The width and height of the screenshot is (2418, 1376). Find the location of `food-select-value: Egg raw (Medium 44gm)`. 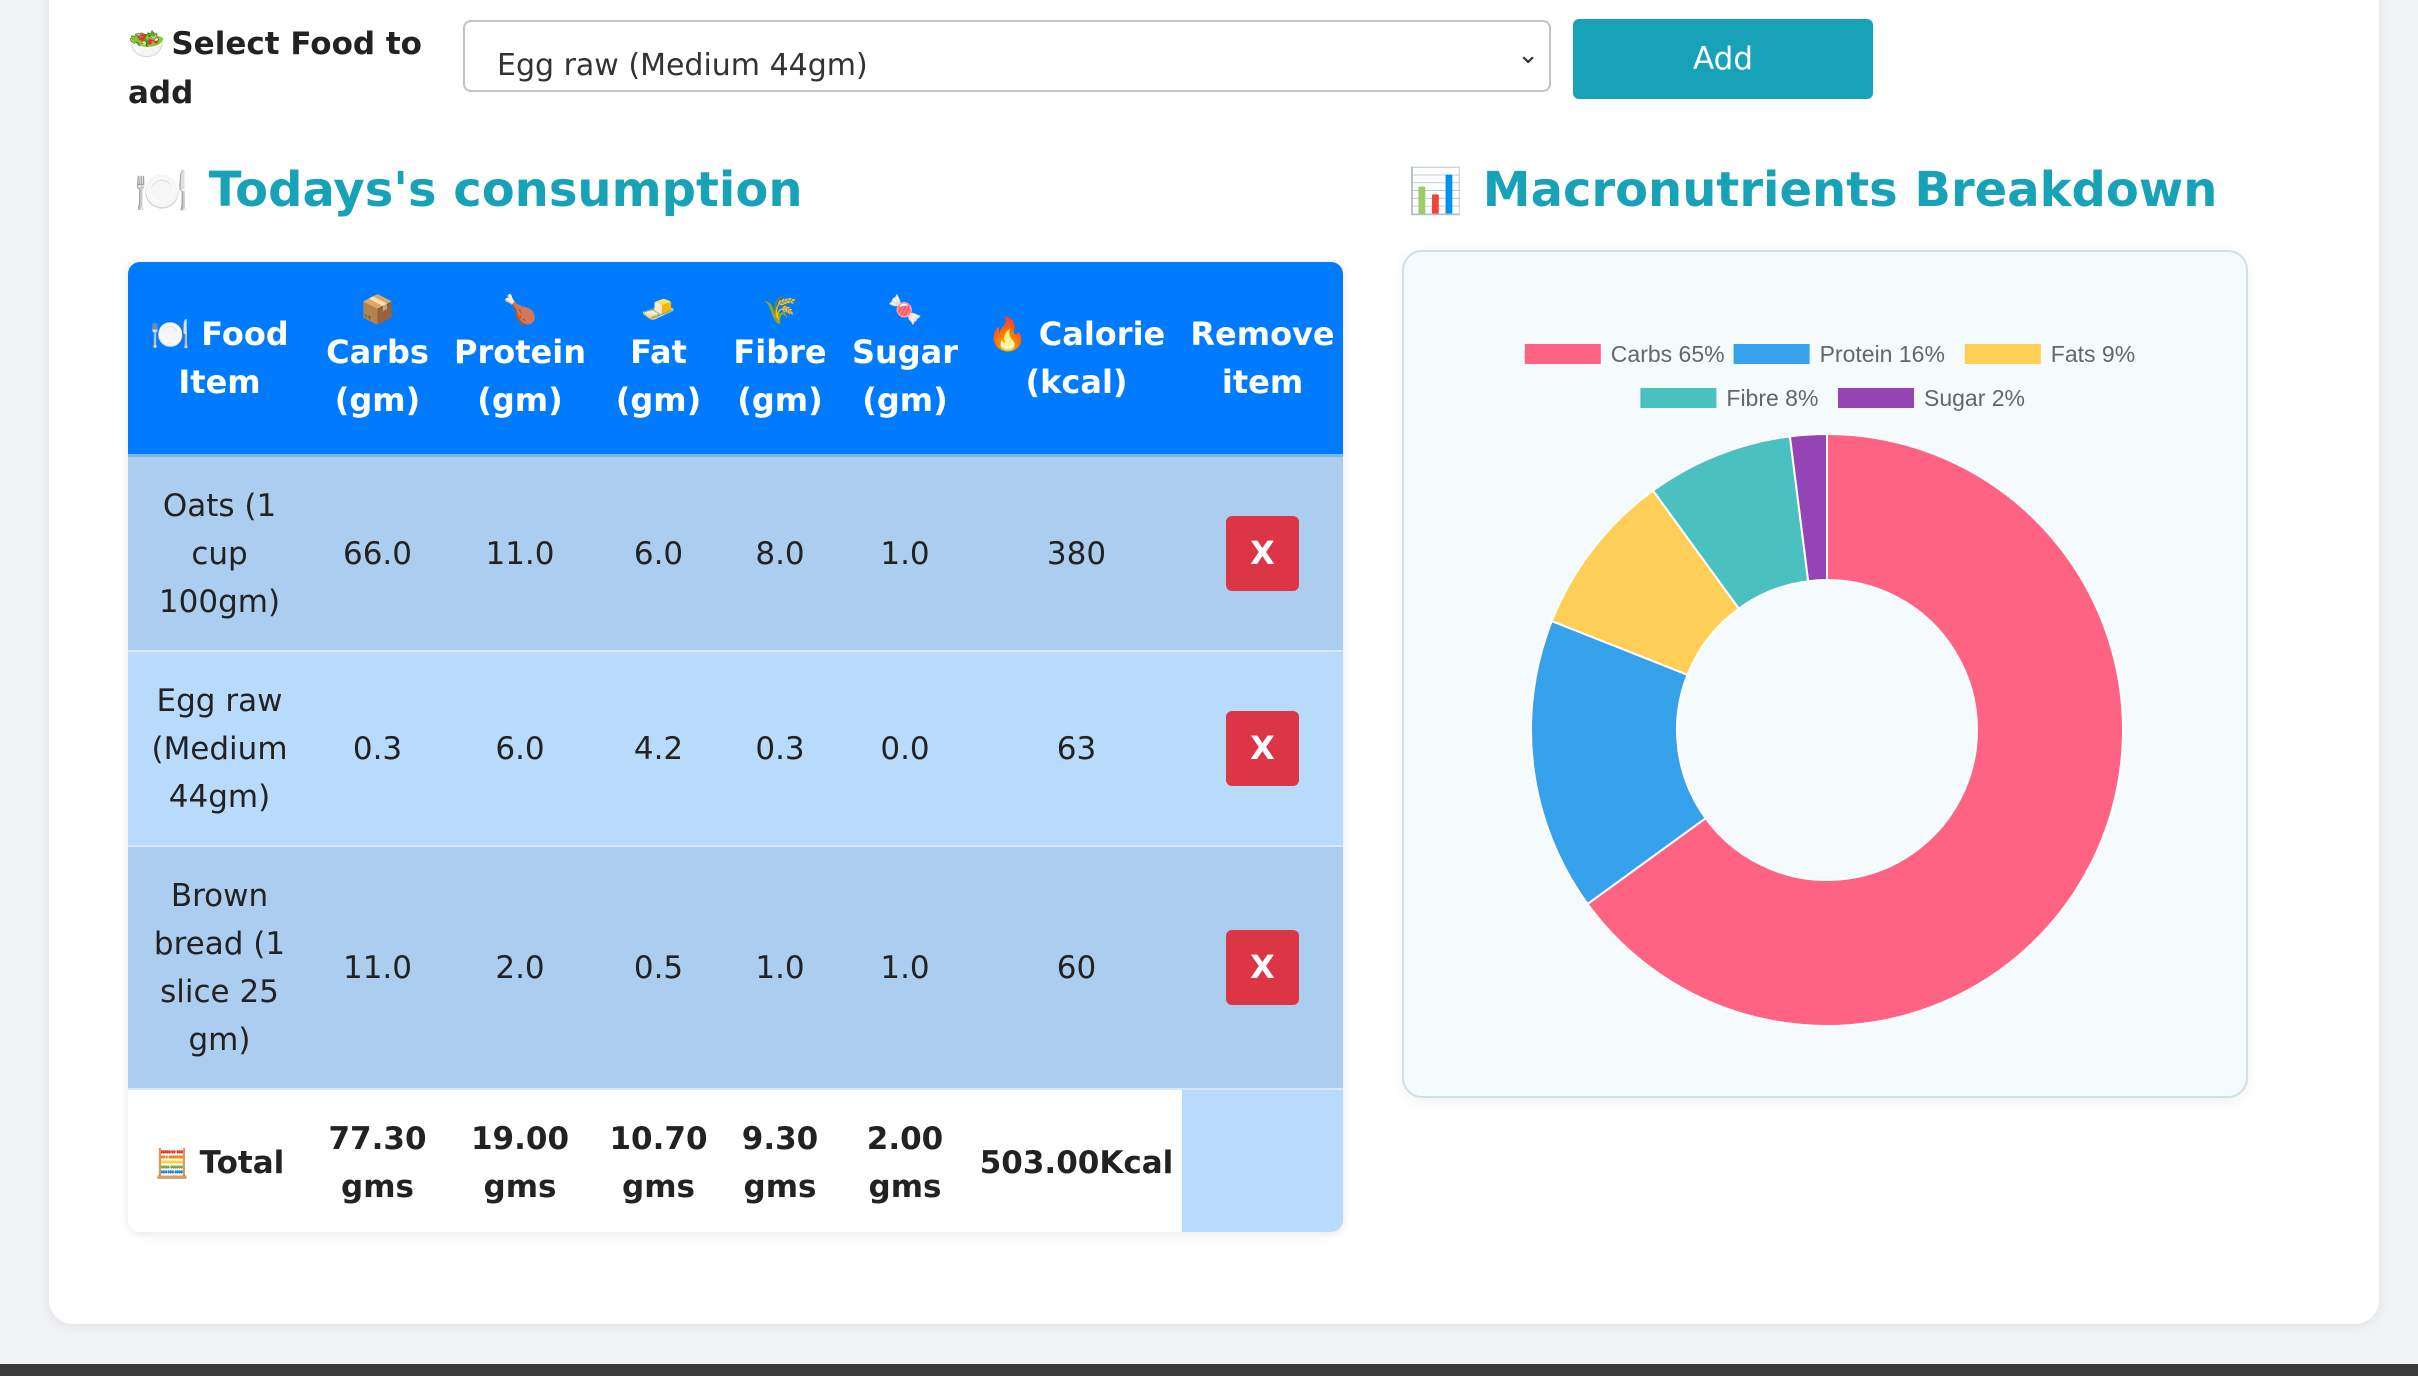

food-select-value: Egg raw (Medium 44gm) is located at coordinates (682, 65).